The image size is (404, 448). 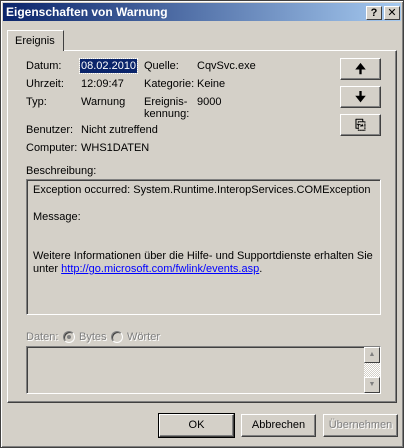 What do you see at coordinates (44, 66) in the screenshot?
I see `datum-label: Datum:` at bounding box center [44, 66].